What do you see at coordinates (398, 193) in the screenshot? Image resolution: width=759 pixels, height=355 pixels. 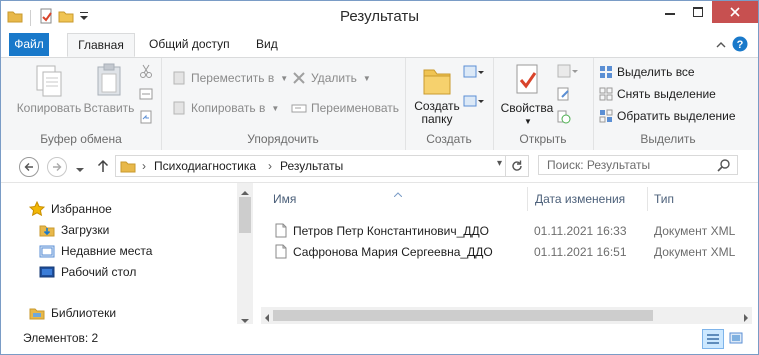 I see `sort-ascending-icon` at bounding box center [398, 193].